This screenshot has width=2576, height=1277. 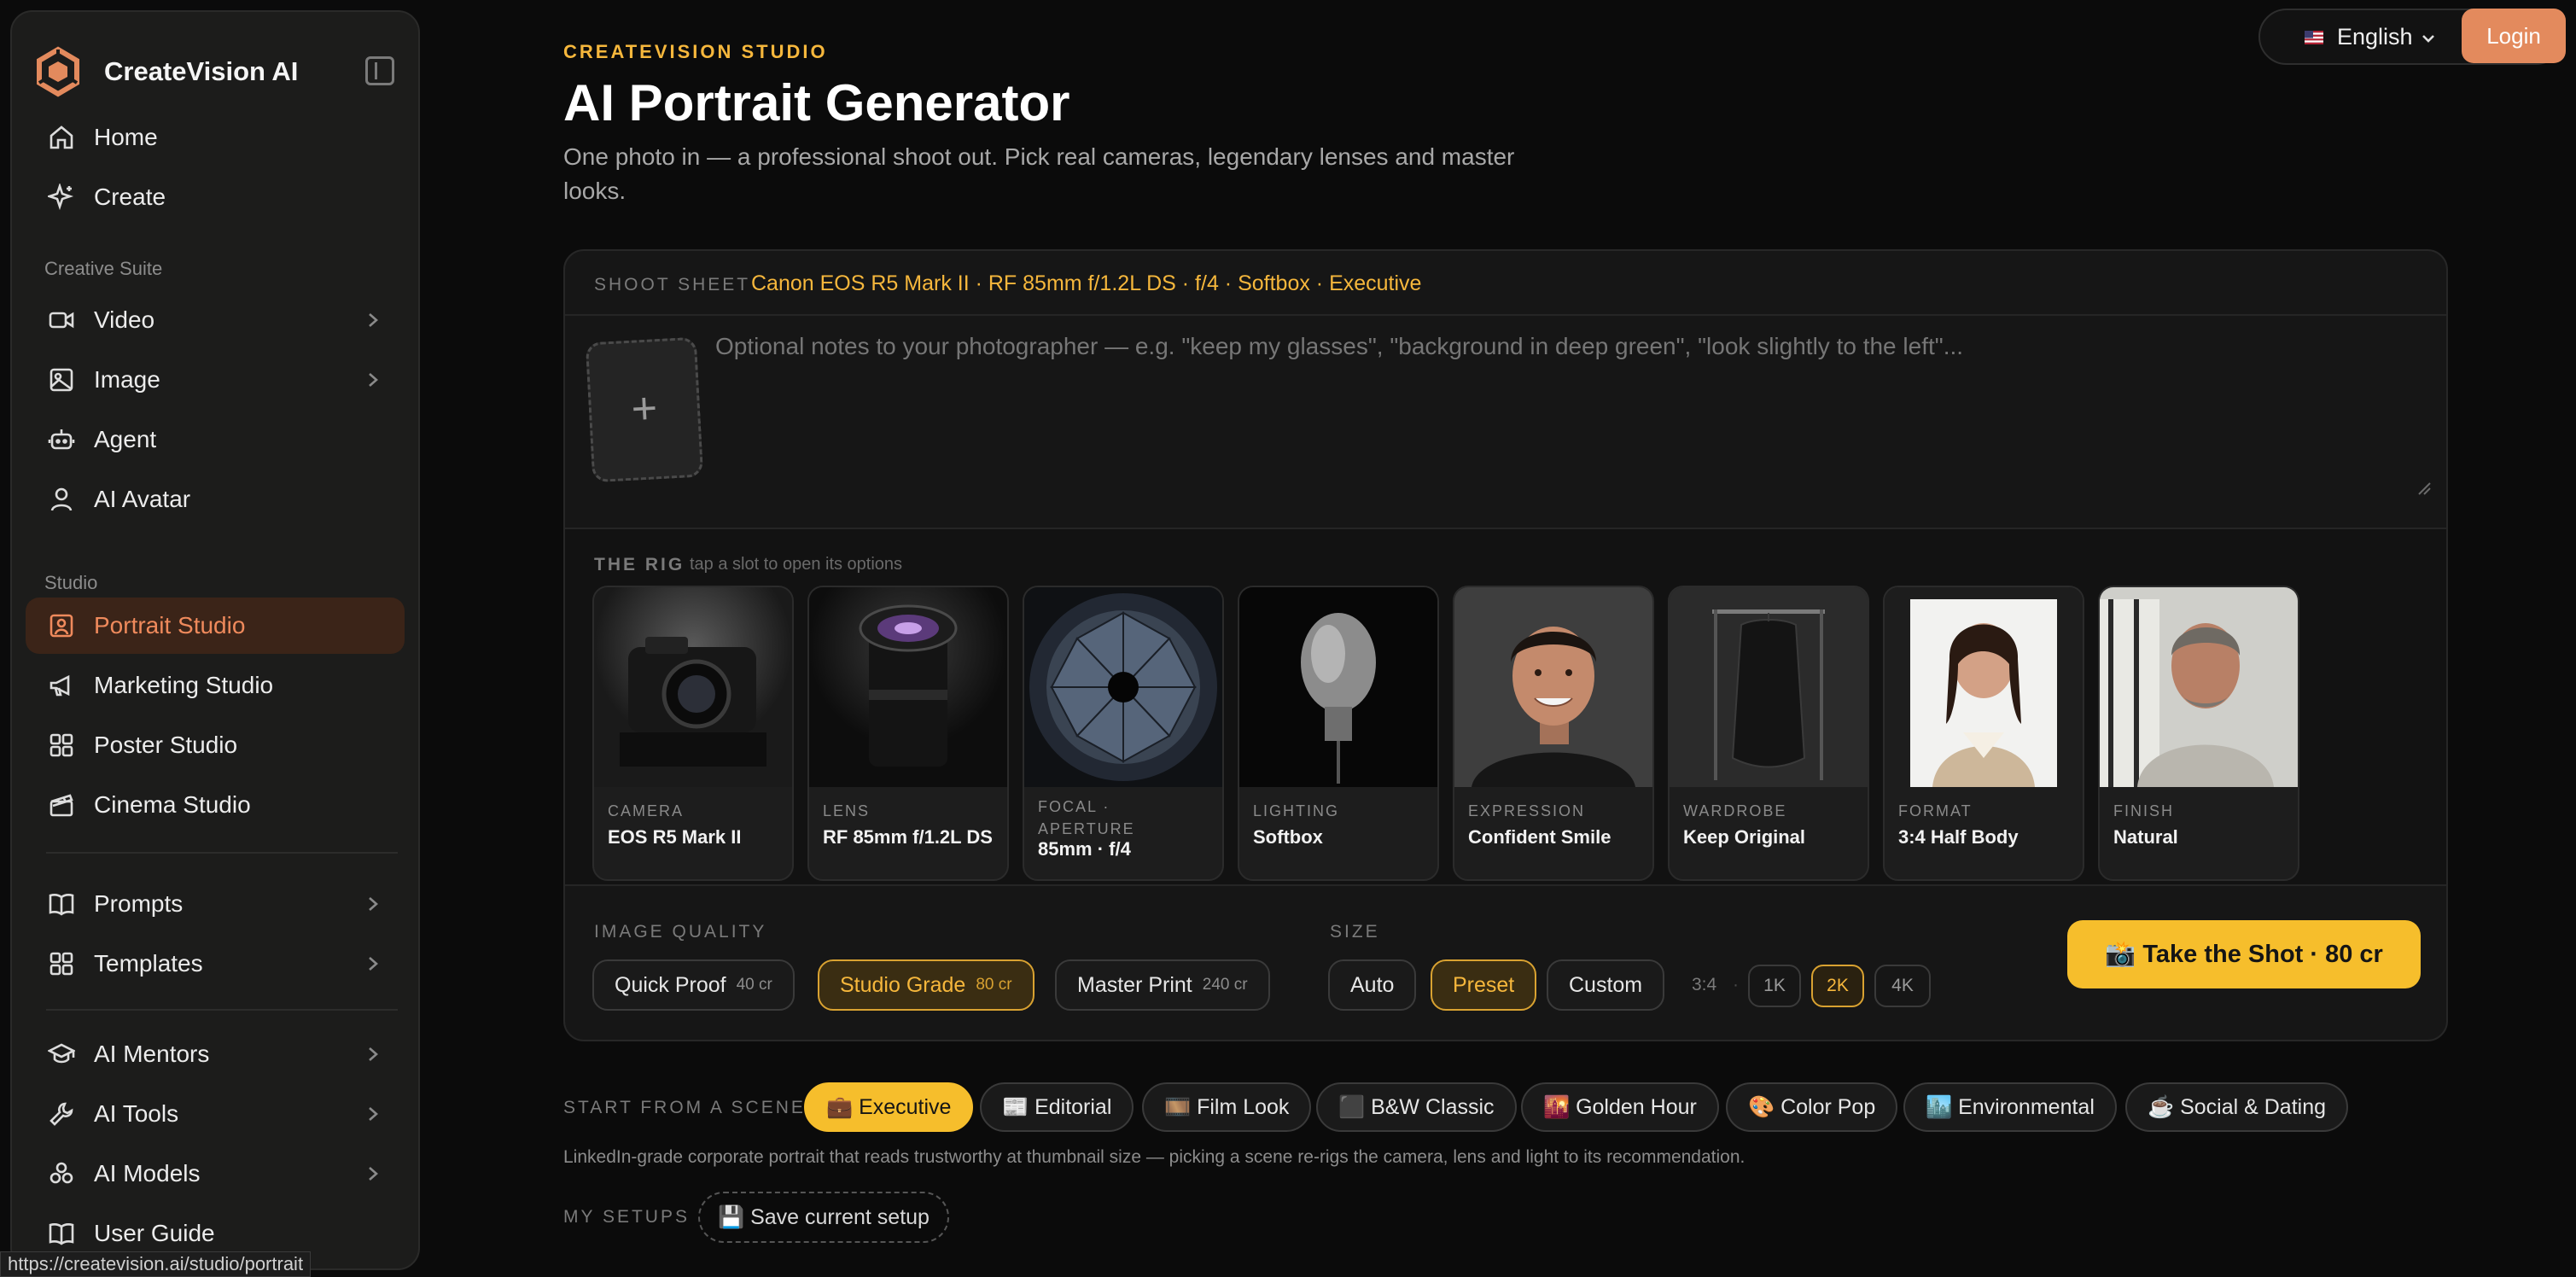 I want to click on resolution-1k: 1K, so click(x=1774, y=986).